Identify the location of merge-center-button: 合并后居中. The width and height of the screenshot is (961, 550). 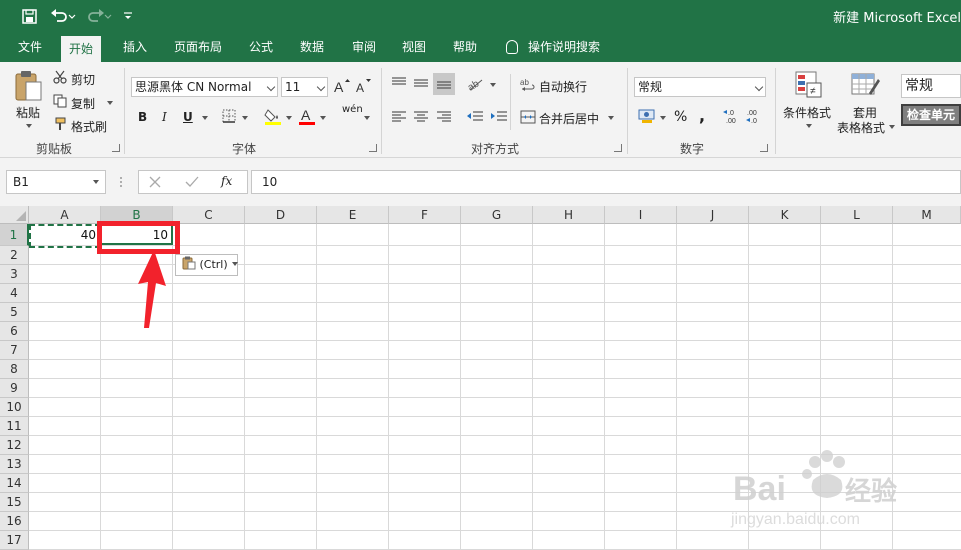
(569, 118).